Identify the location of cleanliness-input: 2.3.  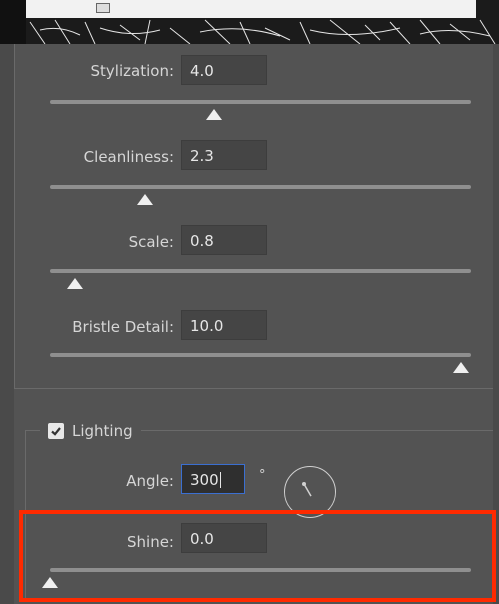
(224, 155).